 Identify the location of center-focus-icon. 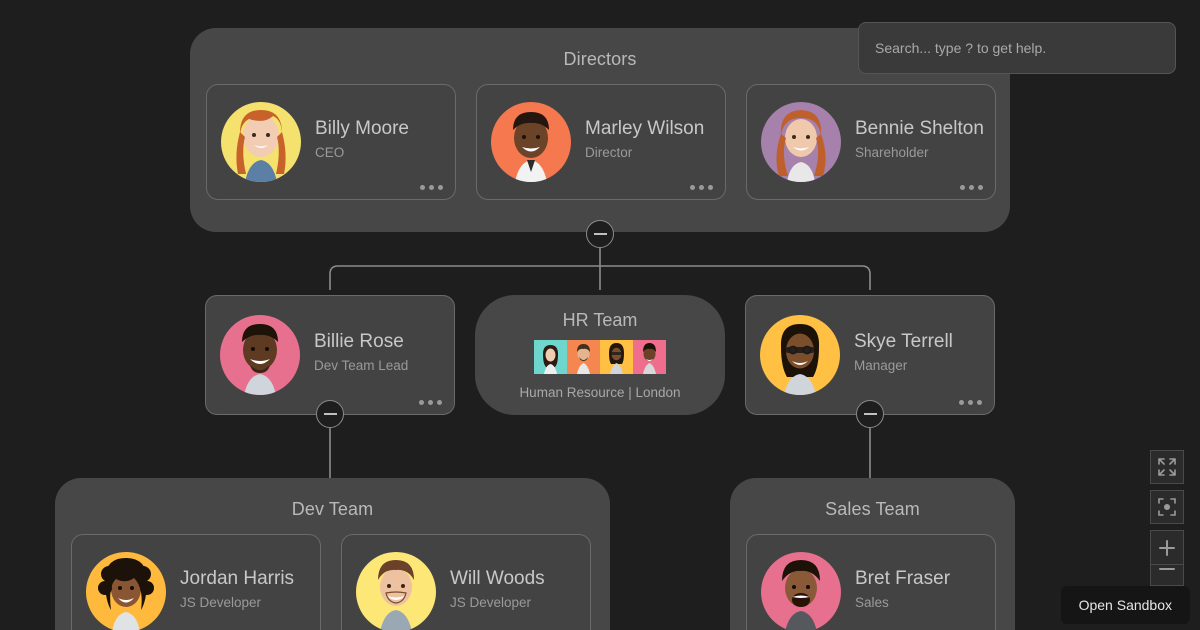
(1167, 507).